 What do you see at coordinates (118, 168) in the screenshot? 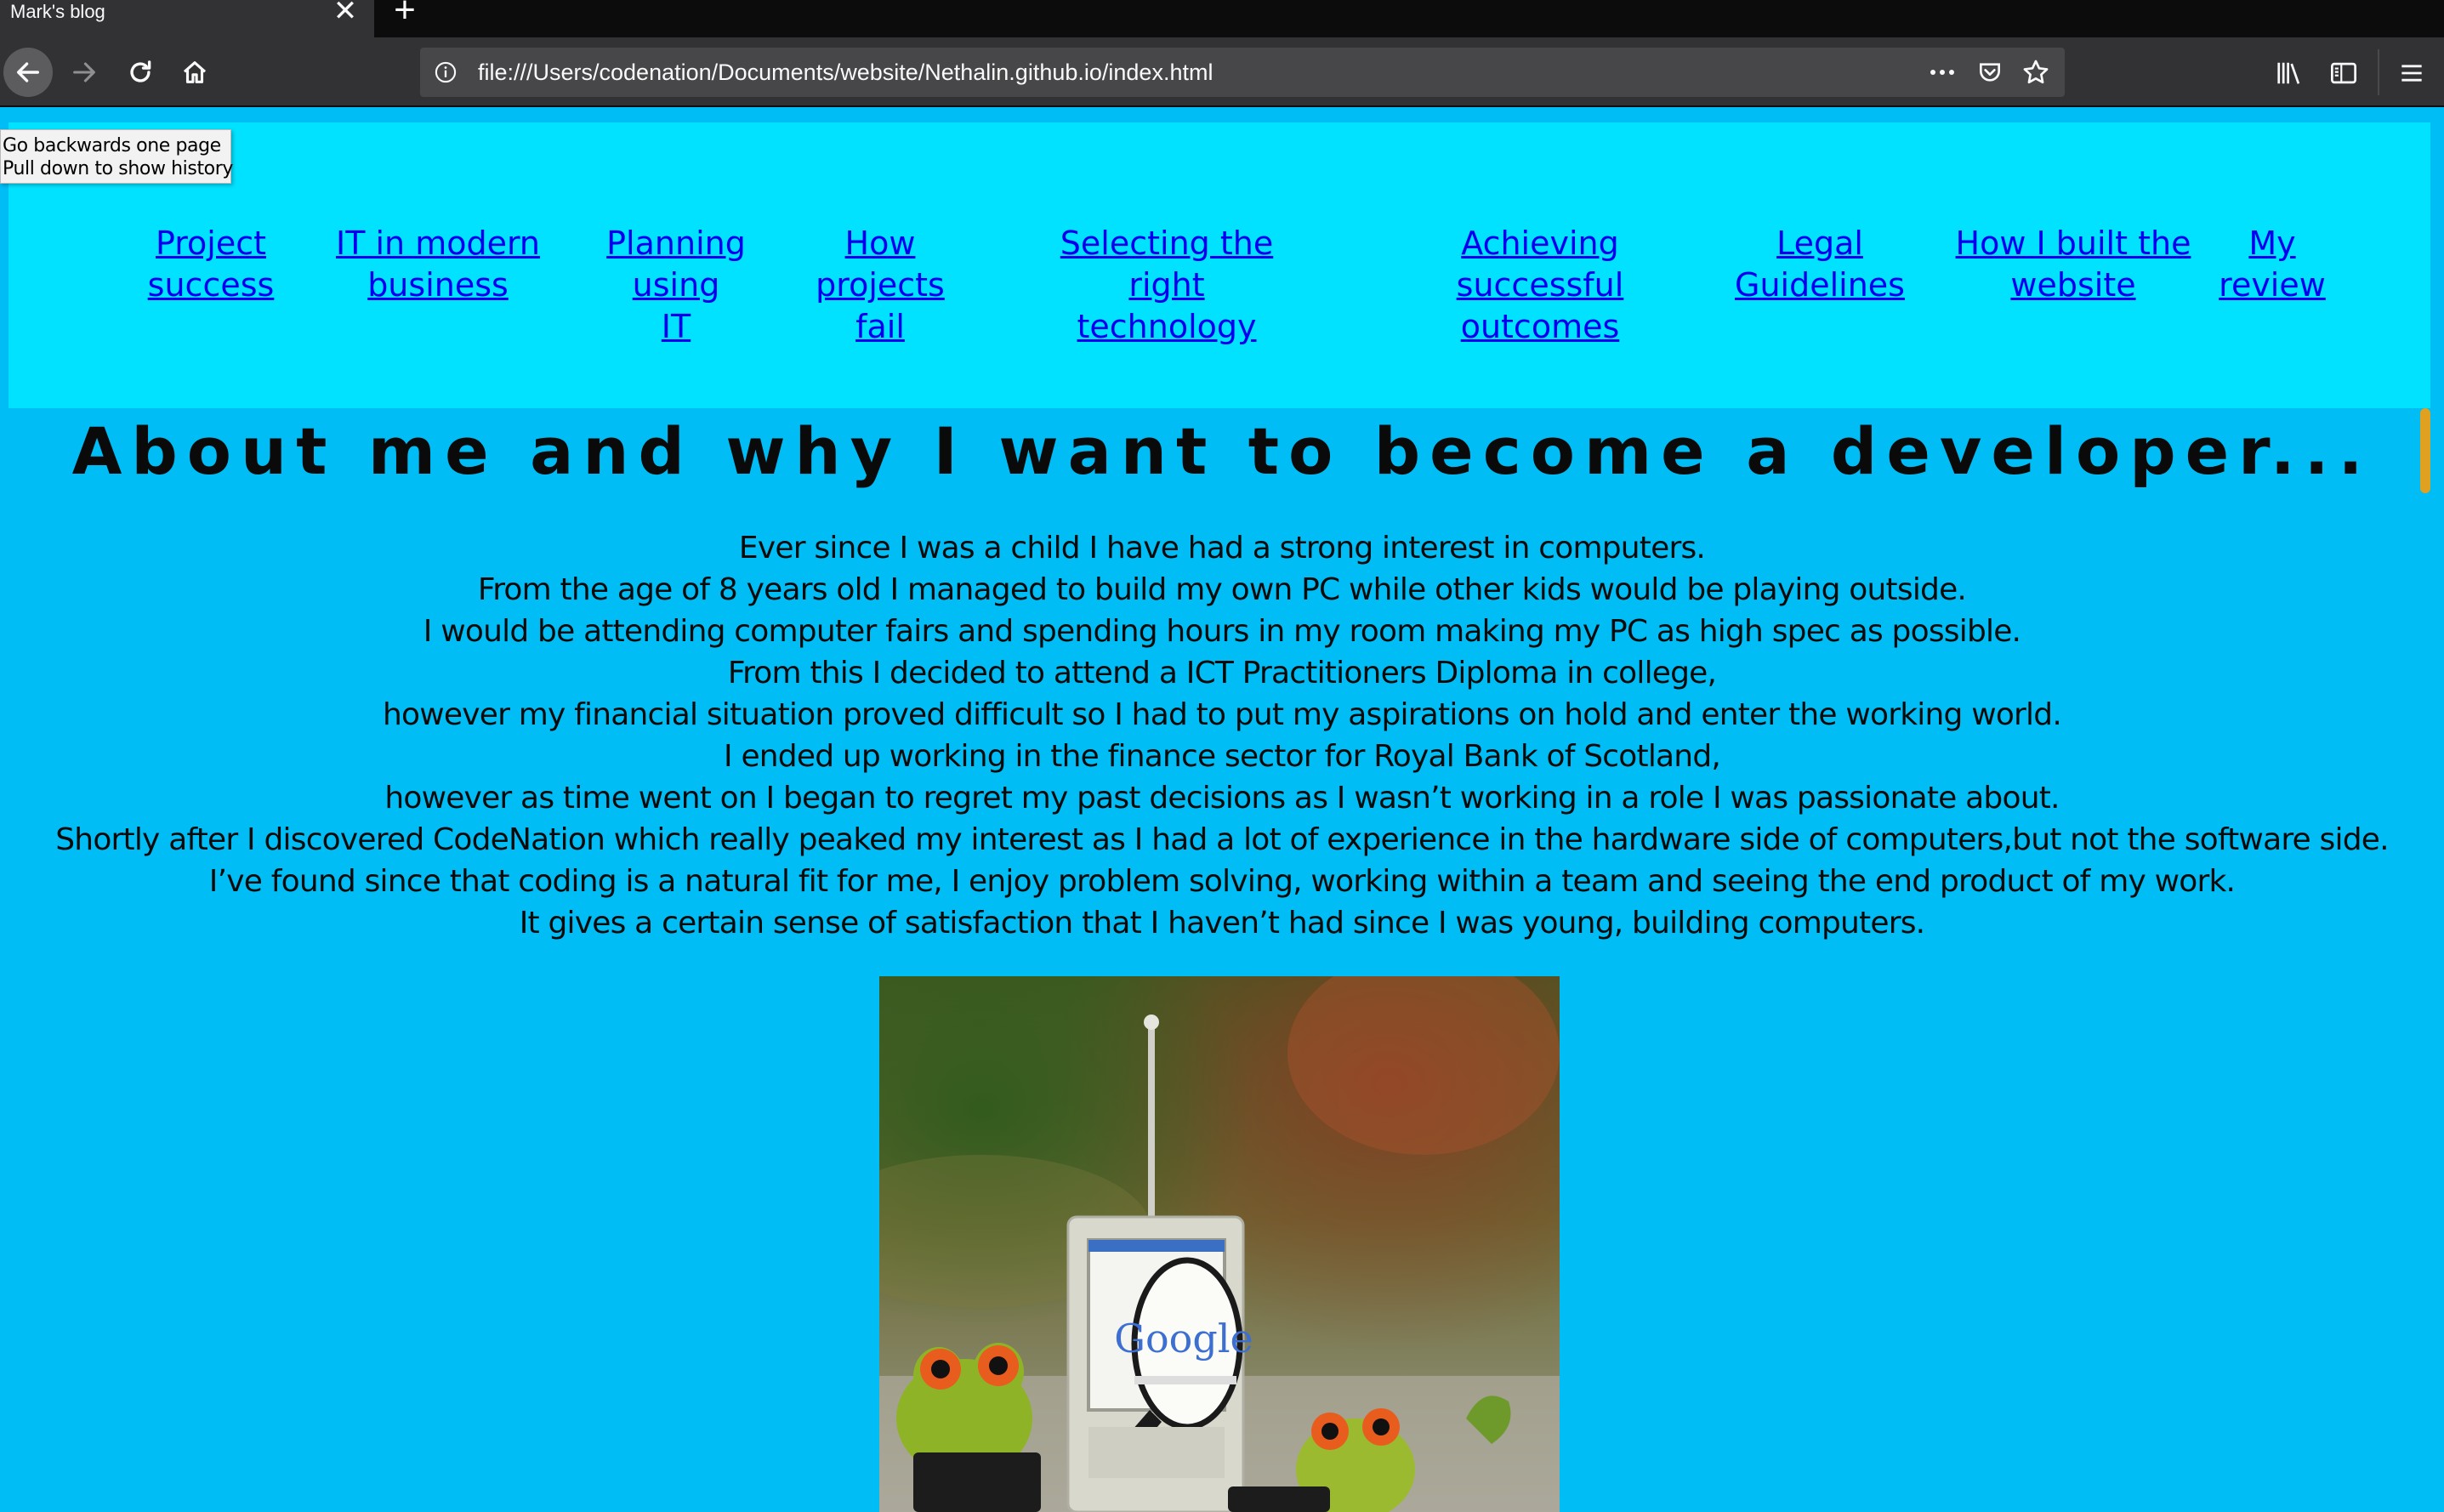
I see `tooltip-line: Pull down to show history` at bounding box center [118, 168].